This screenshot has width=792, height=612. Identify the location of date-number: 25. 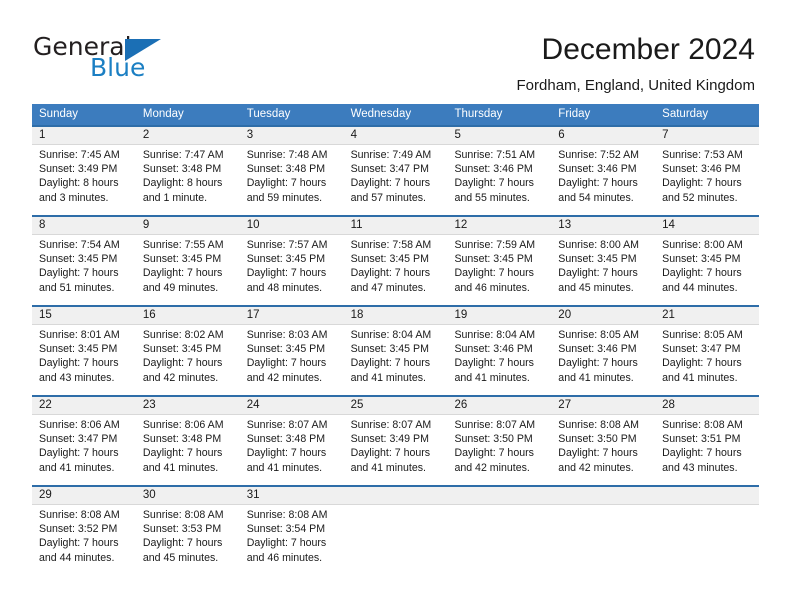
(357, 405).